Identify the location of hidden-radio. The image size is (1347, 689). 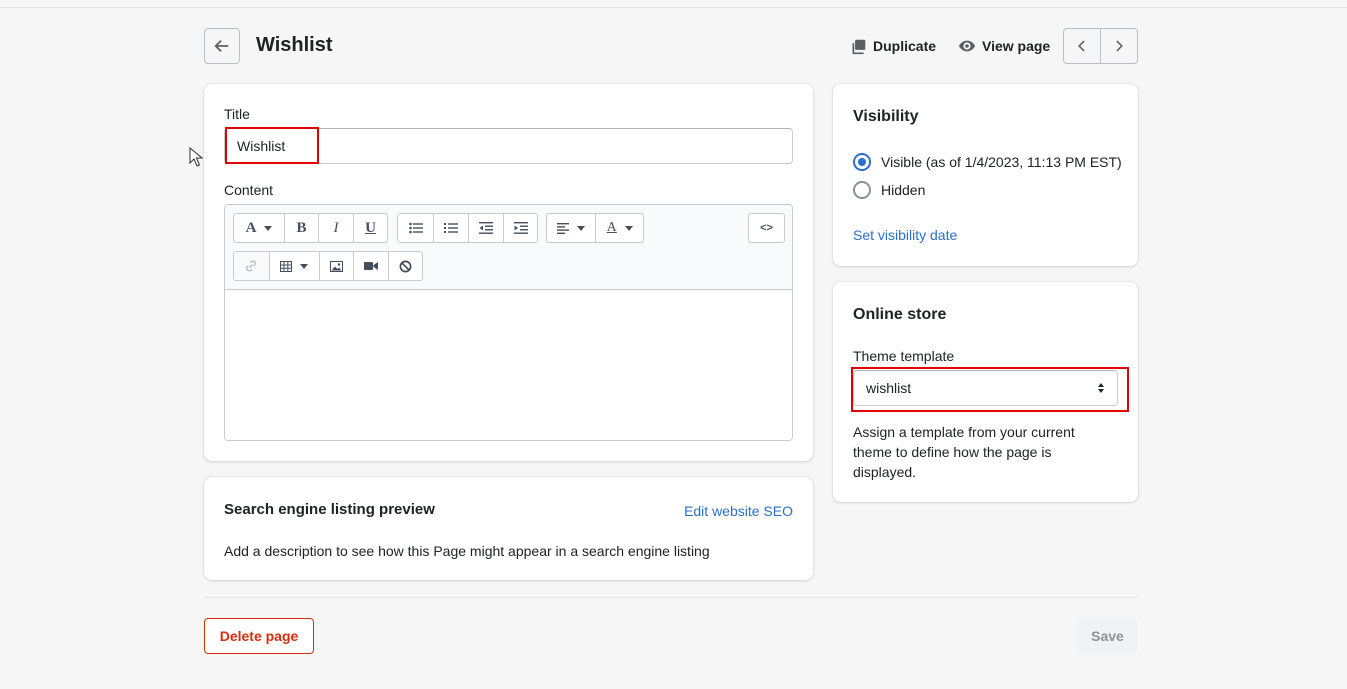
(862, 190).